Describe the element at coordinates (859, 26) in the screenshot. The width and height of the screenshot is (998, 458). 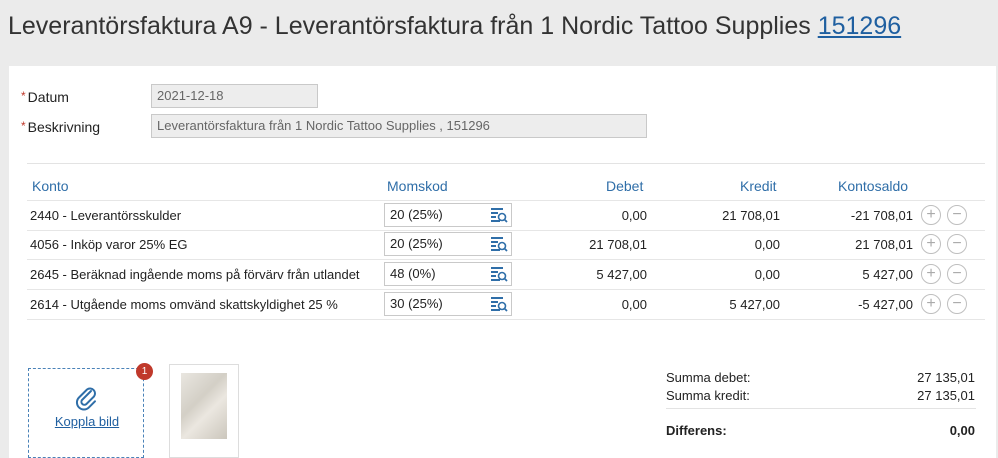
I see `invoice-number-link: 151296` at that location.